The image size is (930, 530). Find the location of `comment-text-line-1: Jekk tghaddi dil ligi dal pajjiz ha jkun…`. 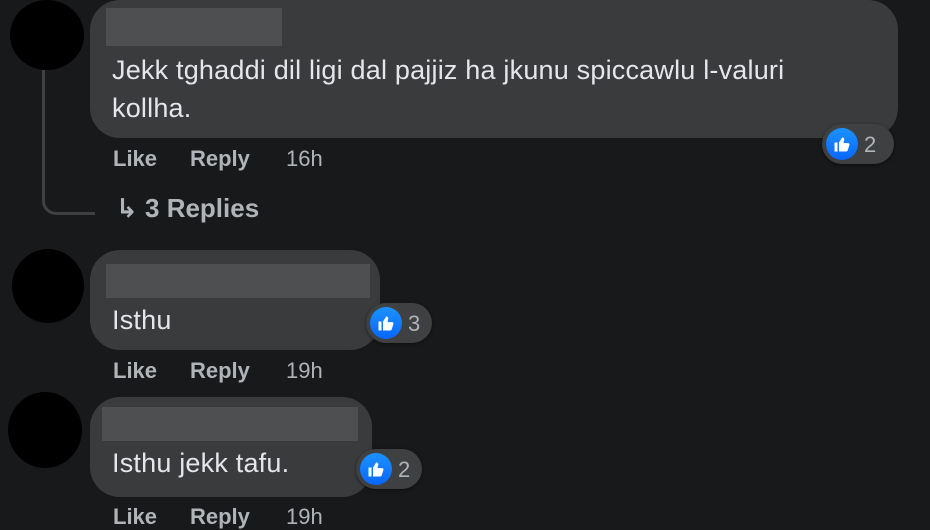

comment-text-line-1: Jekk tghaddi dil ligi dal pajjiz ha jkun… is located at coordinates (448, 70).